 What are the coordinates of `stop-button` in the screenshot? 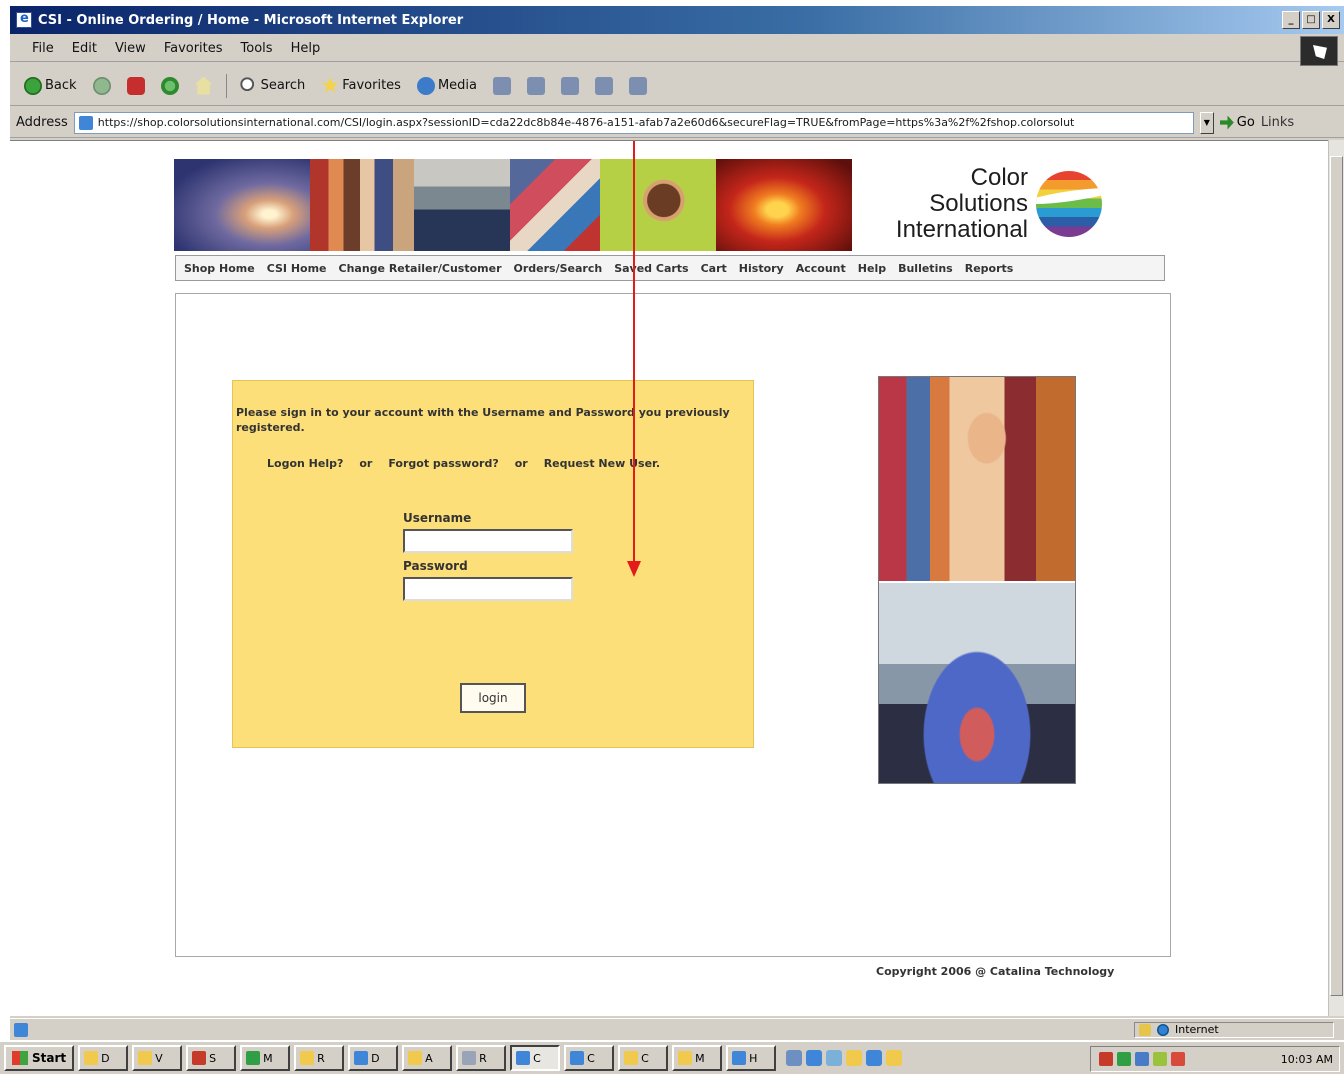 It's located at (136, 86).